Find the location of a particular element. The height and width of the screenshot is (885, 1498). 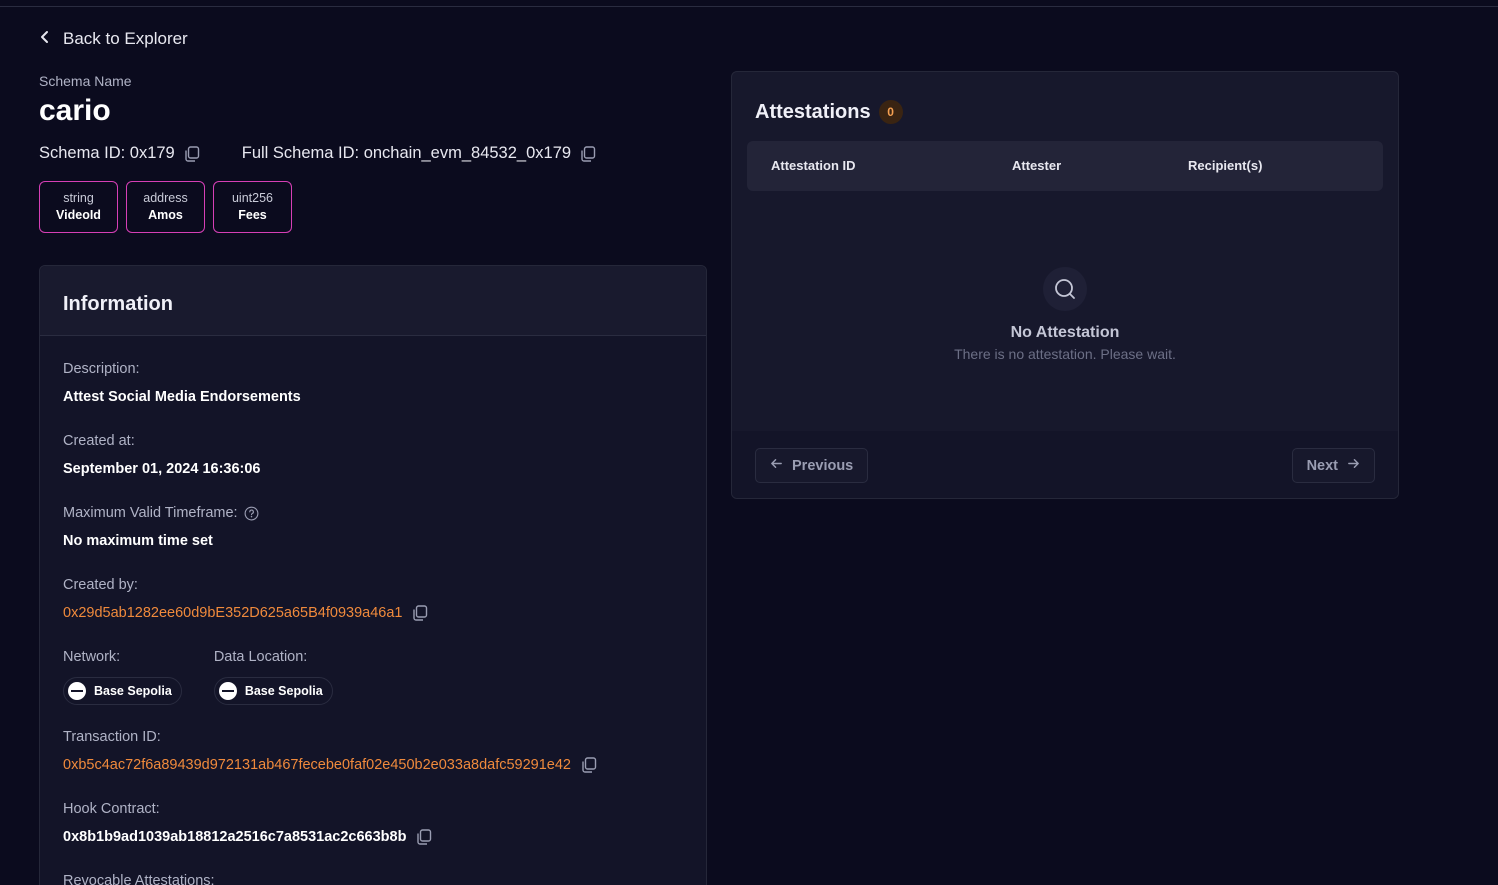

created-at-value: September 01, 2024 16:36:06 is located at coordinates (162, 469).